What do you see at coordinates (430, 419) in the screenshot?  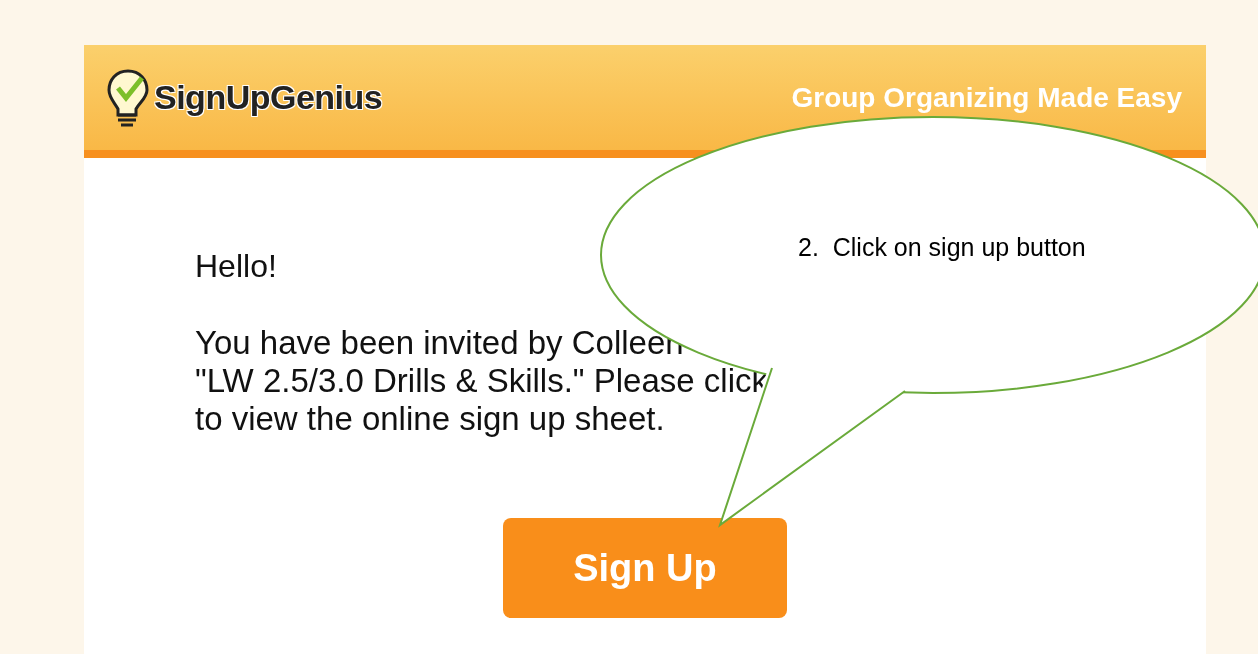 I see `message-line: to view the online sign up sheet.` at bounding box center [430, 419].